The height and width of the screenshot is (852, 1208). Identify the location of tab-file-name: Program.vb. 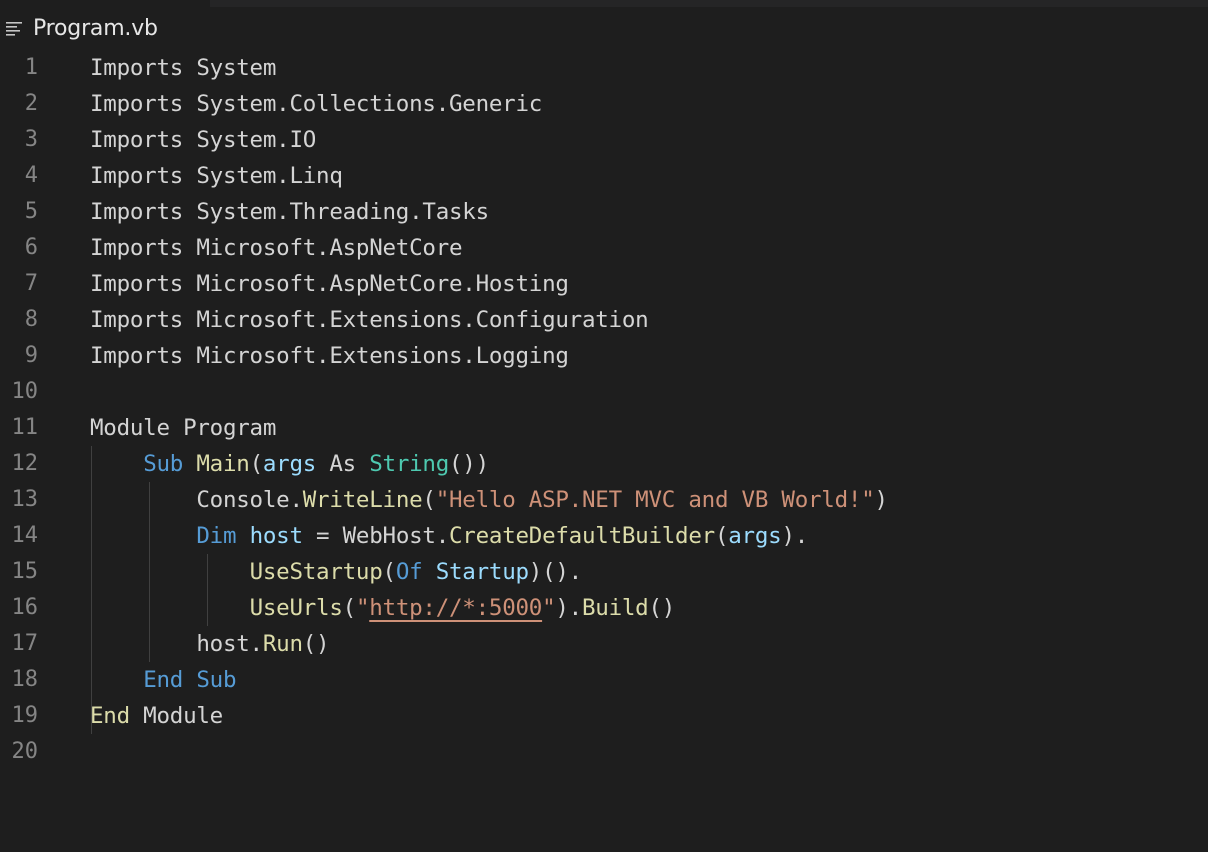
(95, 28).